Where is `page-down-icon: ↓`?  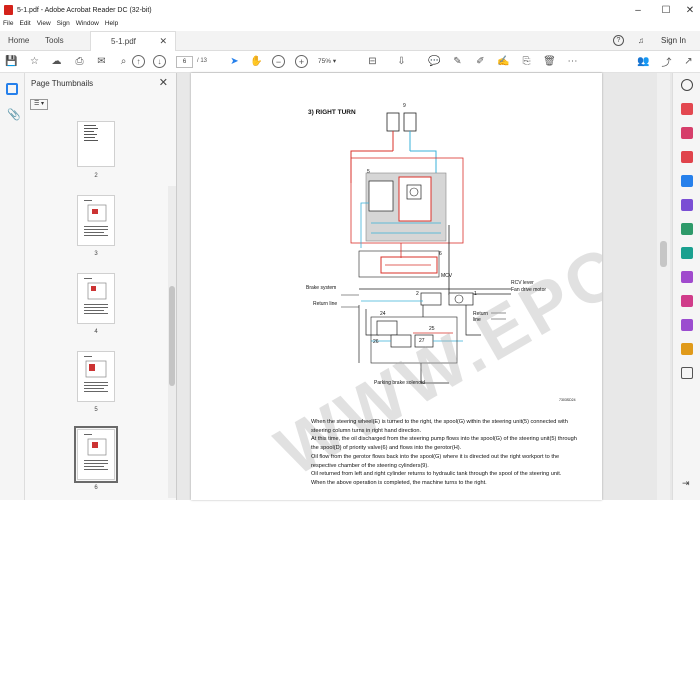 page-down-icon: ↓ is located at coordinates (159, 61).